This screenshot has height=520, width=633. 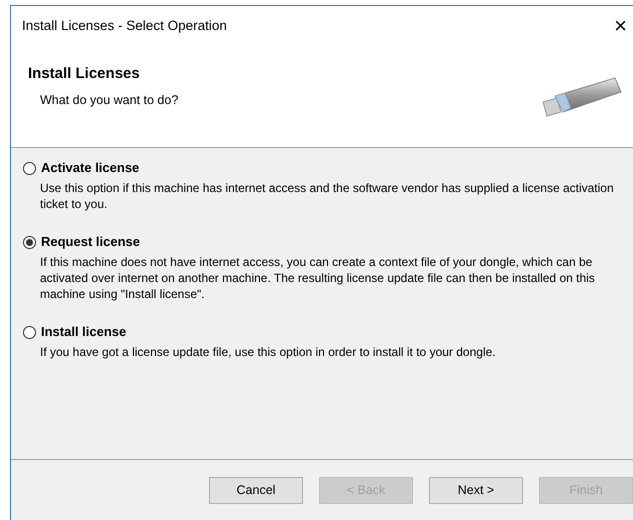 I want to click on option-description: Use this option if this machine has internet access and the software vendor has supplied a license activation ticket to you., so click(x=327, y=196).